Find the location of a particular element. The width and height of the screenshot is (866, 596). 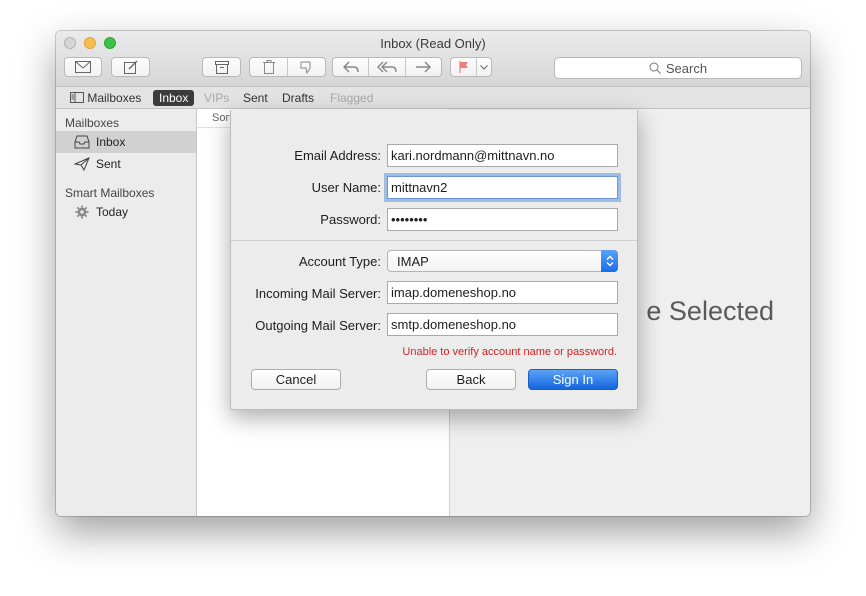

compose-button is located at coordinates (130, 67).